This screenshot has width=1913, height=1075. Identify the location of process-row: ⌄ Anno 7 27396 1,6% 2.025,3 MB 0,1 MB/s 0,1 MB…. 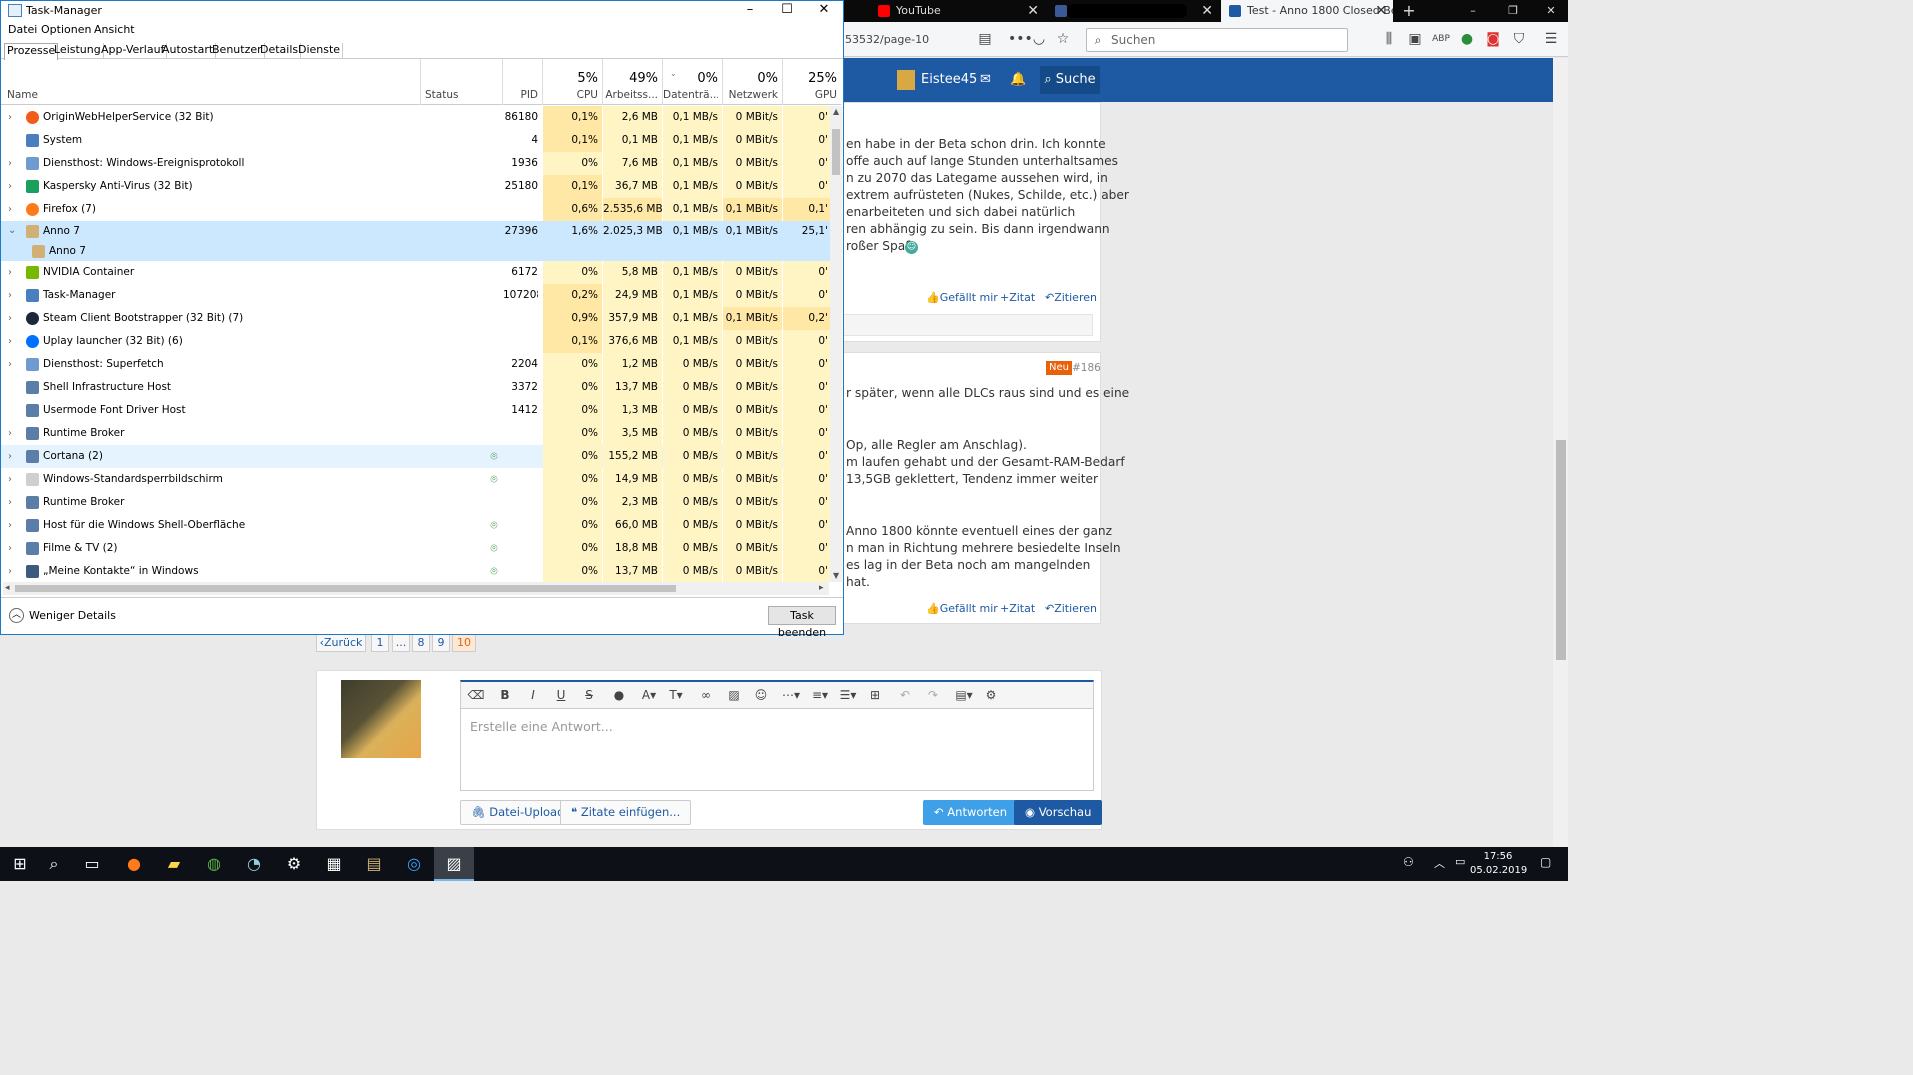
(415, 231).